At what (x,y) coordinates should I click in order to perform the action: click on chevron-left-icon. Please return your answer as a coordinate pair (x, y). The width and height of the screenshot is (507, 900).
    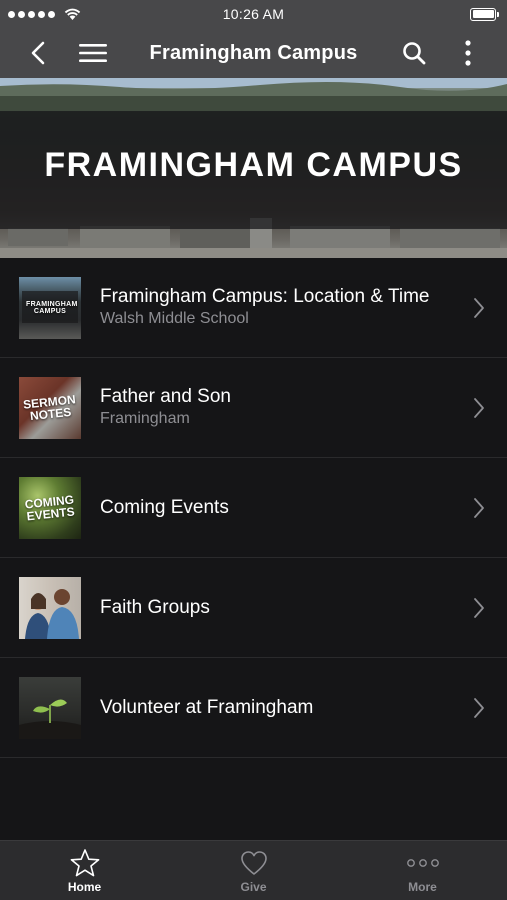
    Looking at the image, I should click on (38, 53).